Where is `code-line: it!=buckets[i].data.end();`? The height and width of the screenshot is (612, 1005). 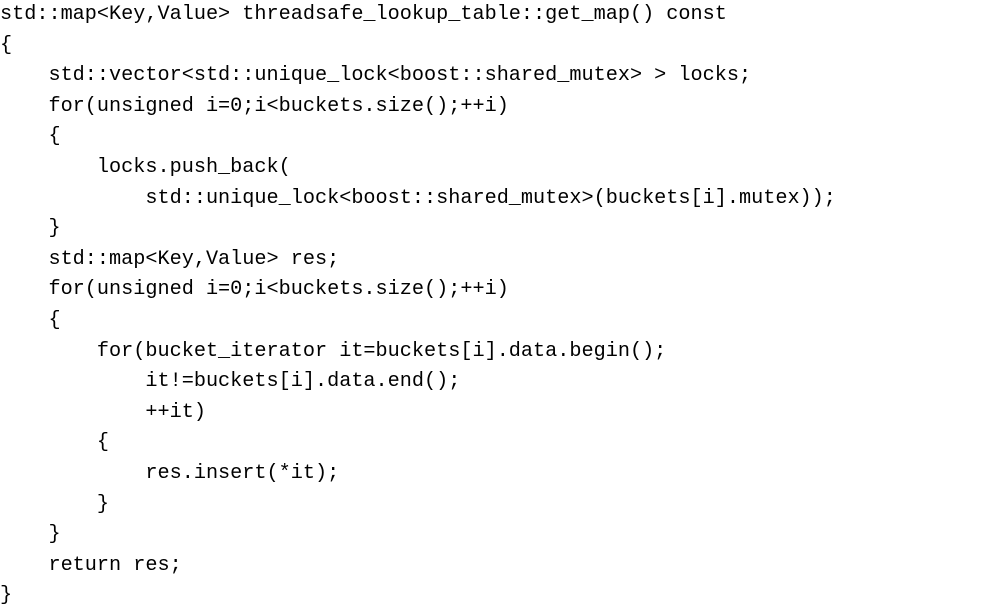 code-line: it!=buckets[i].data.end(); is located at coordinates (230, 382).